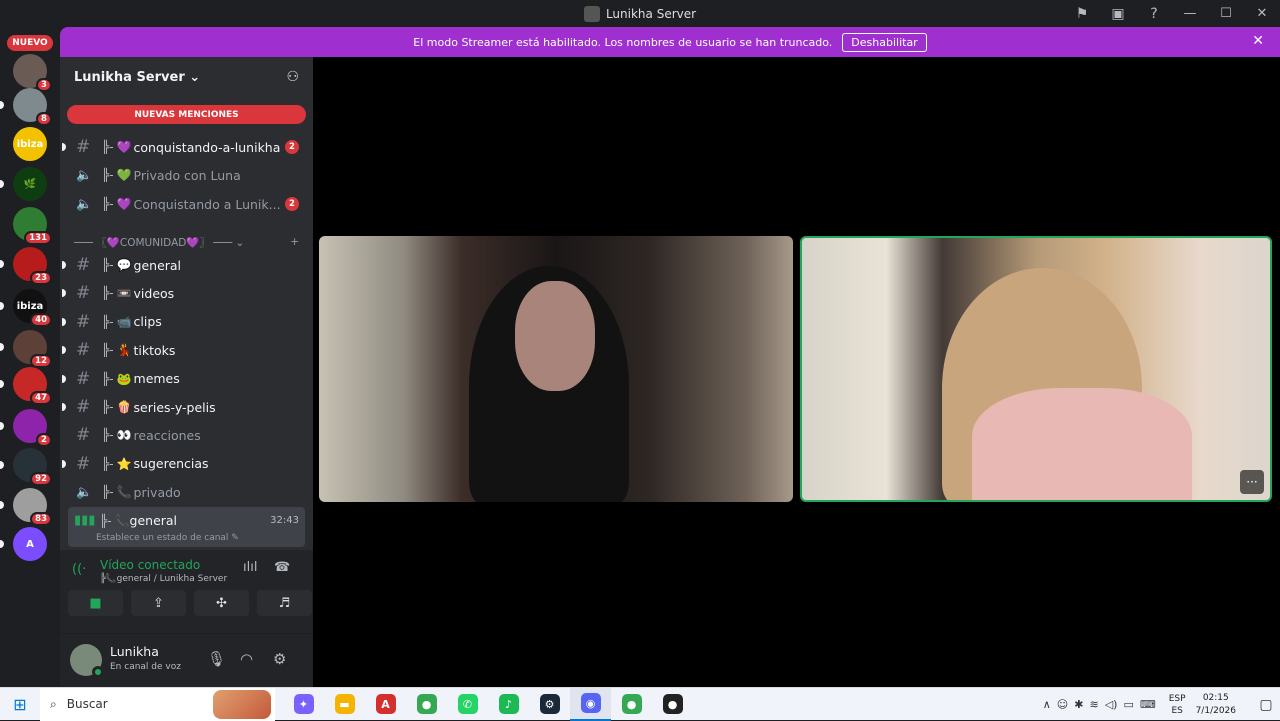 The height and width of the screenshot is (721, 1280). I want to click on copilot-icon: ✦, so click(303, 704).